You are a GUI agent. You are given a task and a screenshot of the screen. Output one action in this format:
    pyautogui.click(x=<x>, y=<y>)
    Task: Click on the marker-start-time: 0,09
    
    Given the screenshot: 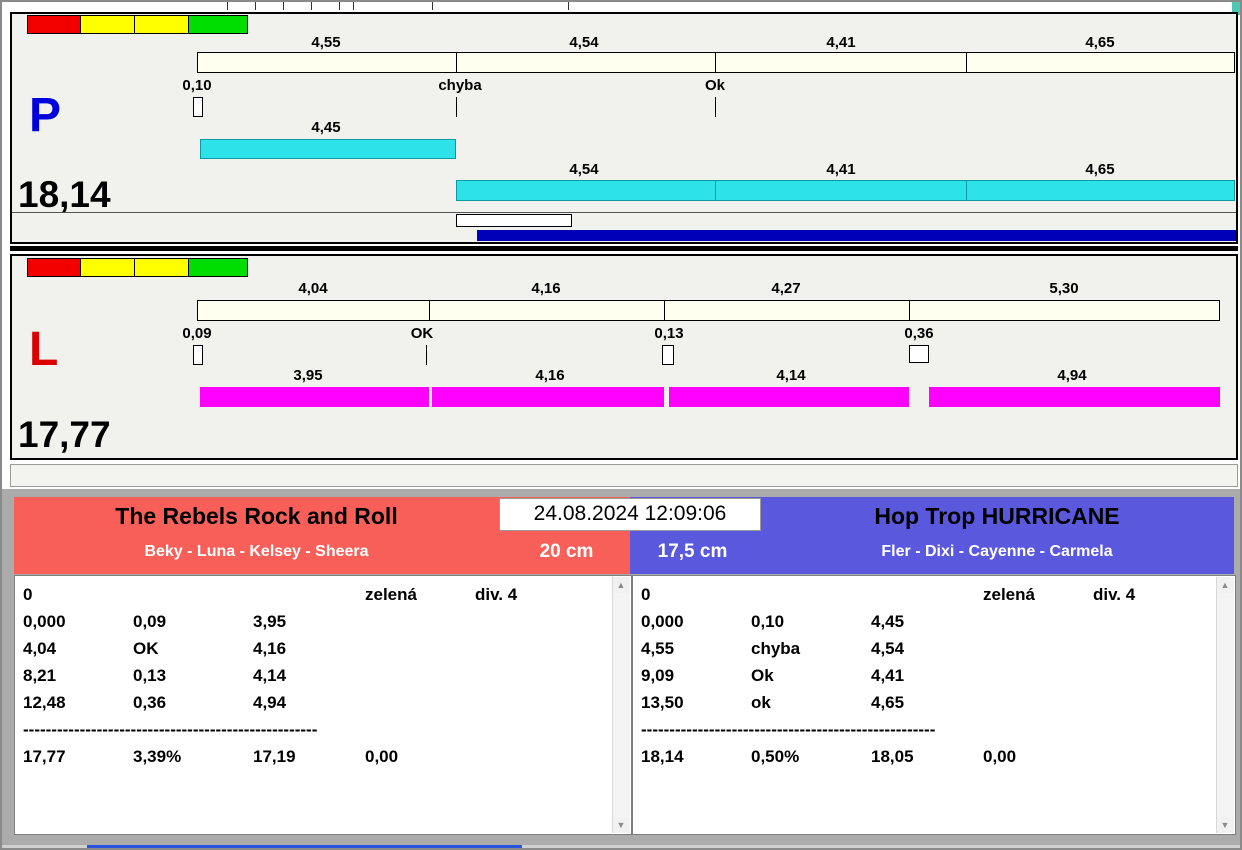 What is the action you would take?
    pyautogui.click(x=197, y=333)
    